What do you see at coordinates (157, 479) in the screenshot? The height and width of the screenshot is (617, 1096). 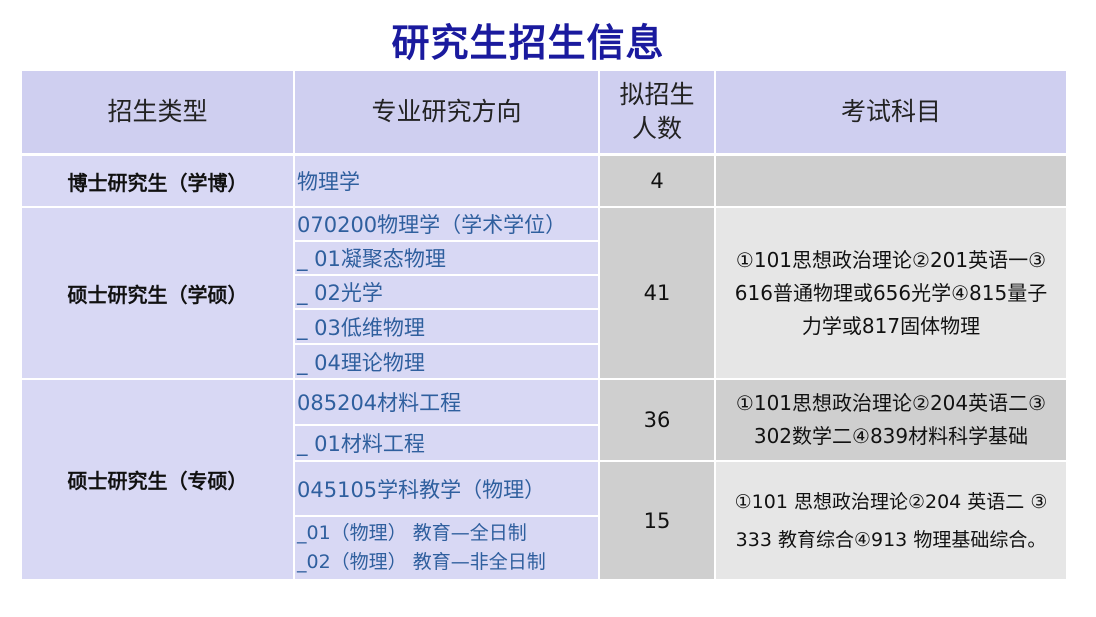 I see `type-master-professional: 硕士研究生（专硕）` at bounding box center [157, 479].